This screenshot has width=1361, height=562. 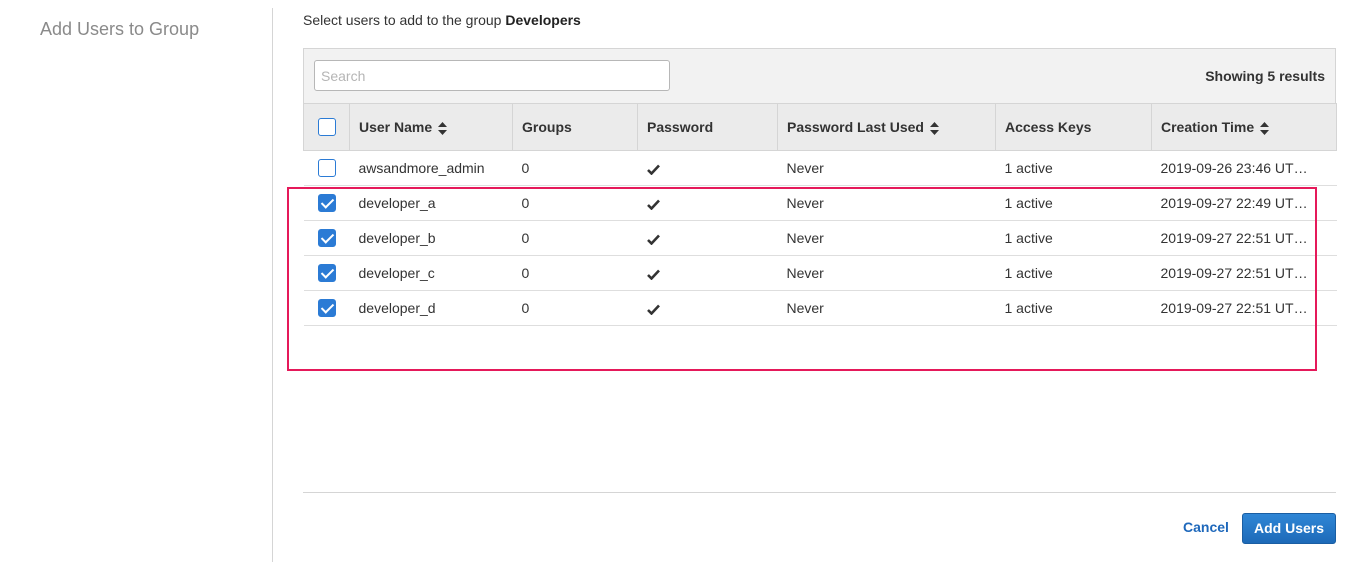 What do you see at coordinates (1206, 527) in the screenshot?
I see `cancel-button: Cancel` at bounding box center [1206, 527].